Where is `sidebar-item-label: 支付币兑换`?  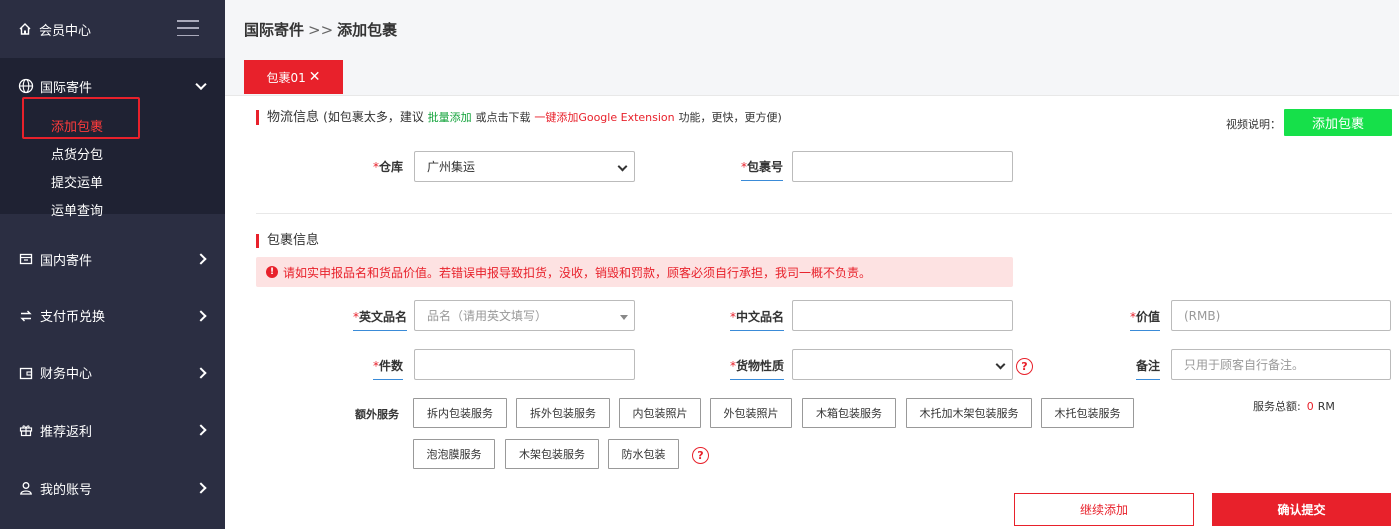 sidebar-item-label: 支付币兑换 is located at coordinates (73, 317).